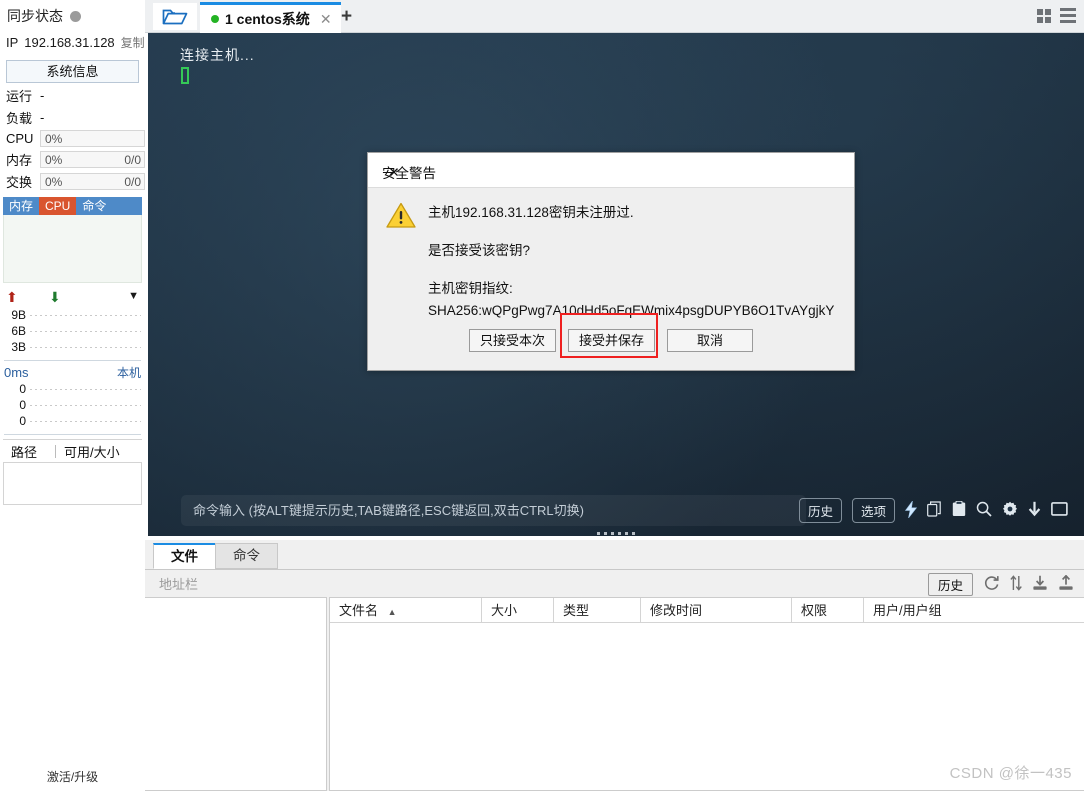 This screenshot has height=791, width=1084. Describe the element at coordinates (493, 510) in the screenshot. I see `command-input: 命令输入 (按ALT键提示历史,TAB键路径,ESC键返回,双击CTRL切换)` at that location.